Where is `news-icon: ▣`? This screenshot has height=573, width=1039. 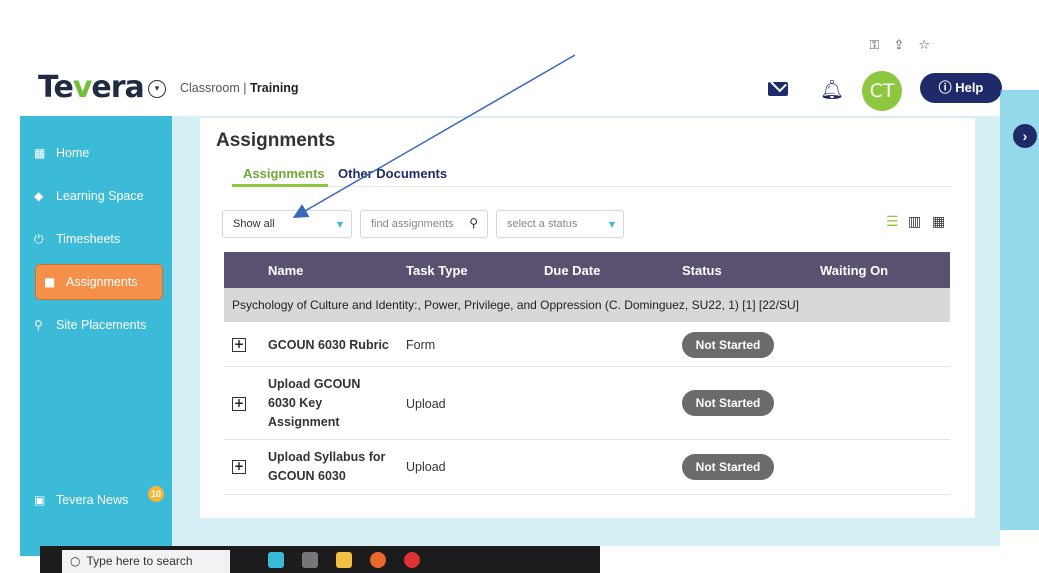
news-icon: ▣ is located at coordinates (40, 500).